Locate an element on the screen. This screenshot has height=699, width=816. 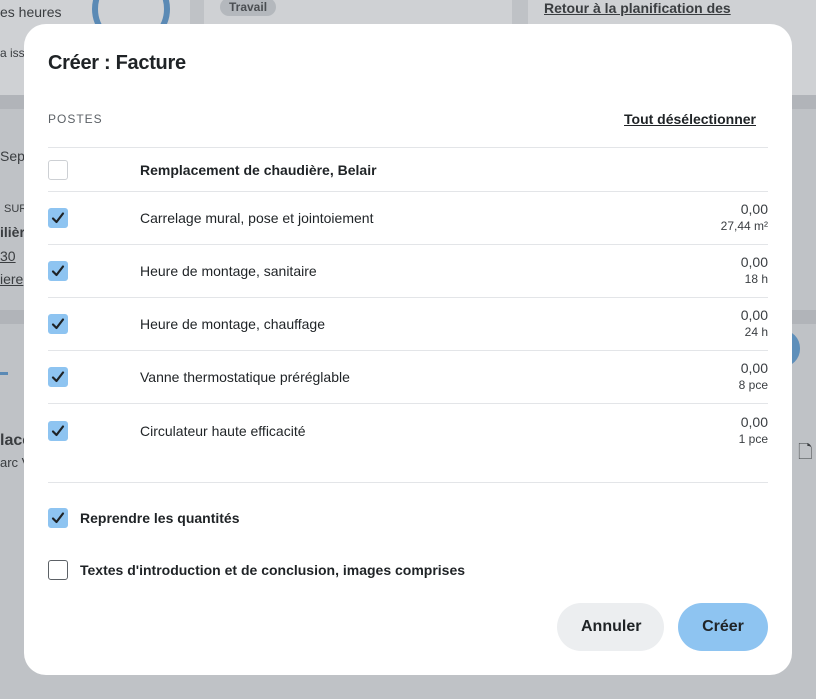
group-checkbox is located at coordinates (58, 169).